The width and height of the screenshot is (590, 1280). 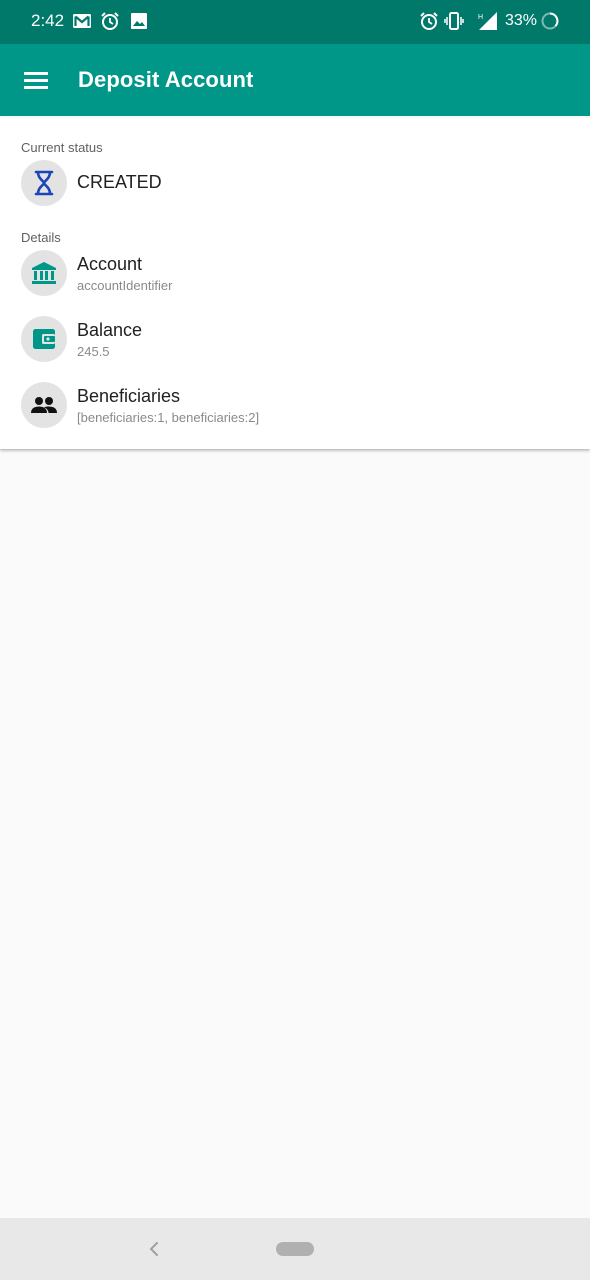 I want to click on back-button, so click(x=154, y=1249).